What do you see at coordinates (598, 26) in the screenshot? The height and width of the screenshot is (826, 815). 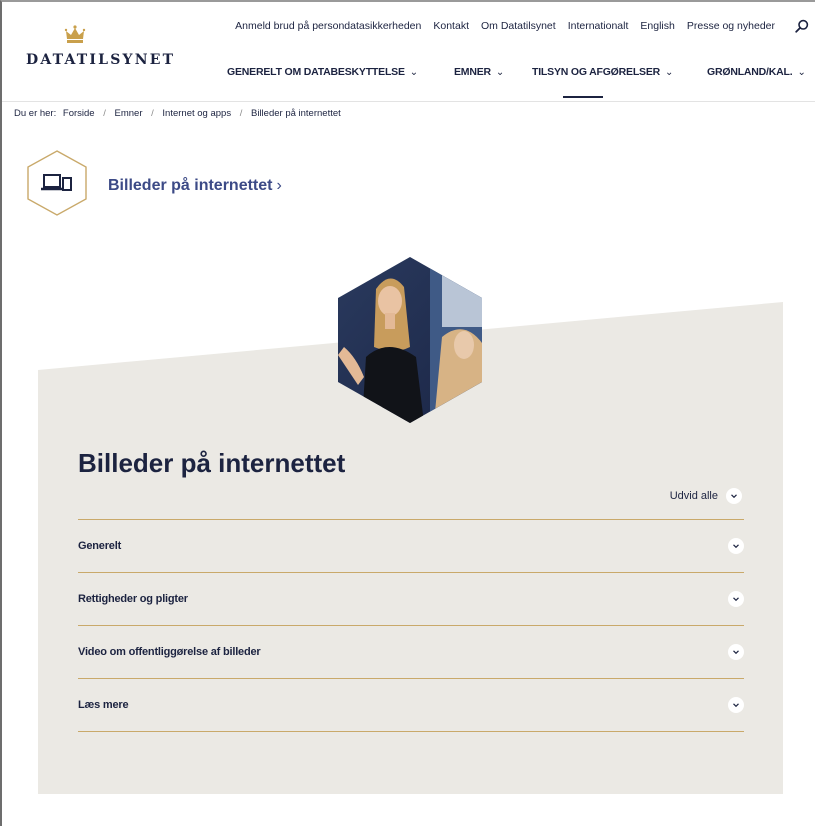 I see `topnav-international: Internationalt` at bounding box center [598, 26].